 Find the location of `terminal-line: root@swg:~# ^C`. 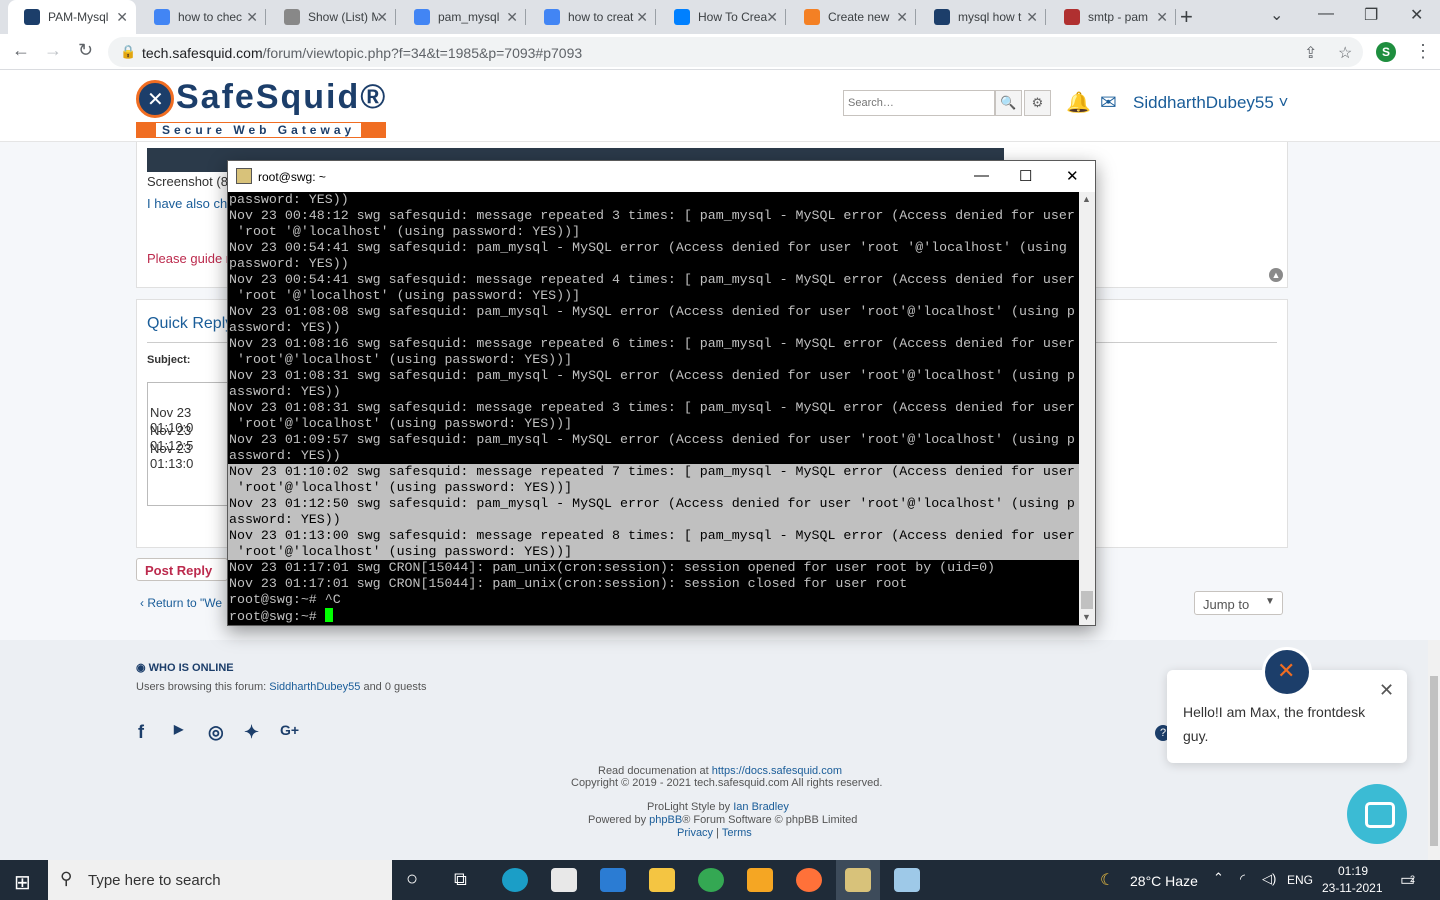

terminal-line: root@swg:~# ^C is located at coordinates (285, 599).